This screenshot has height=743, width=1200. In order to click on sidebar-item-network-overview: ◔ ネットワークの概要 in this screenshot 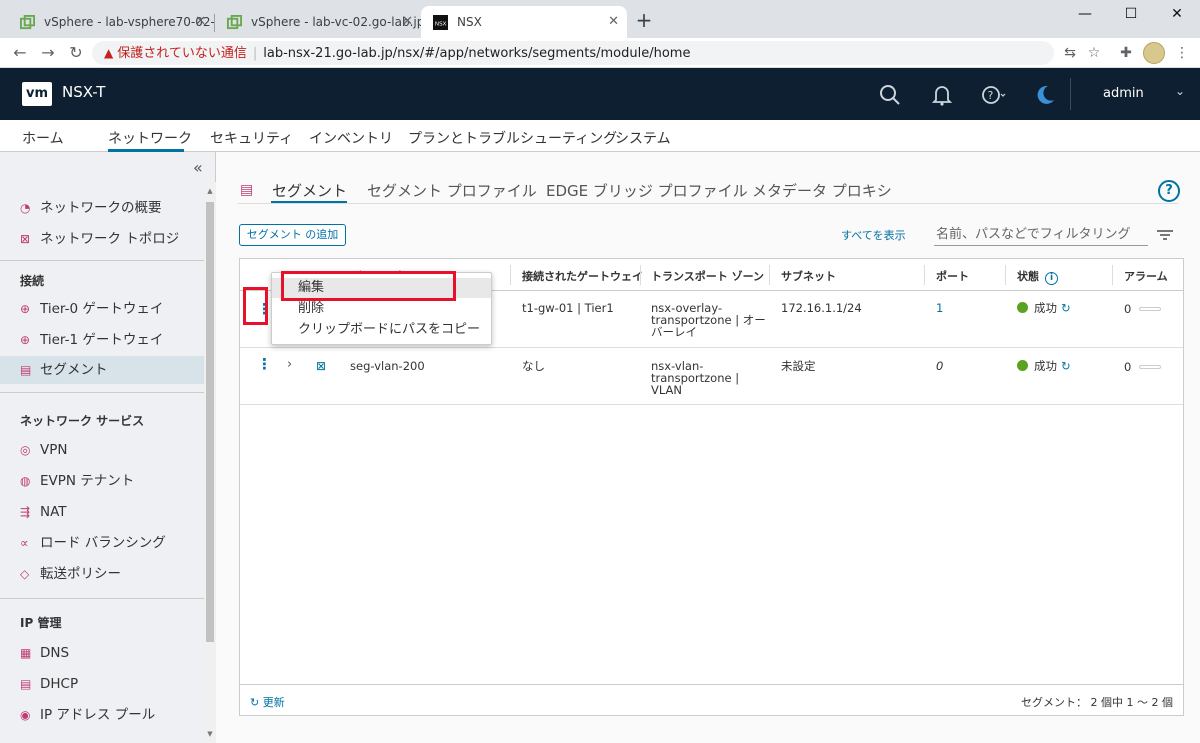, I will do `click(102, 208)`.